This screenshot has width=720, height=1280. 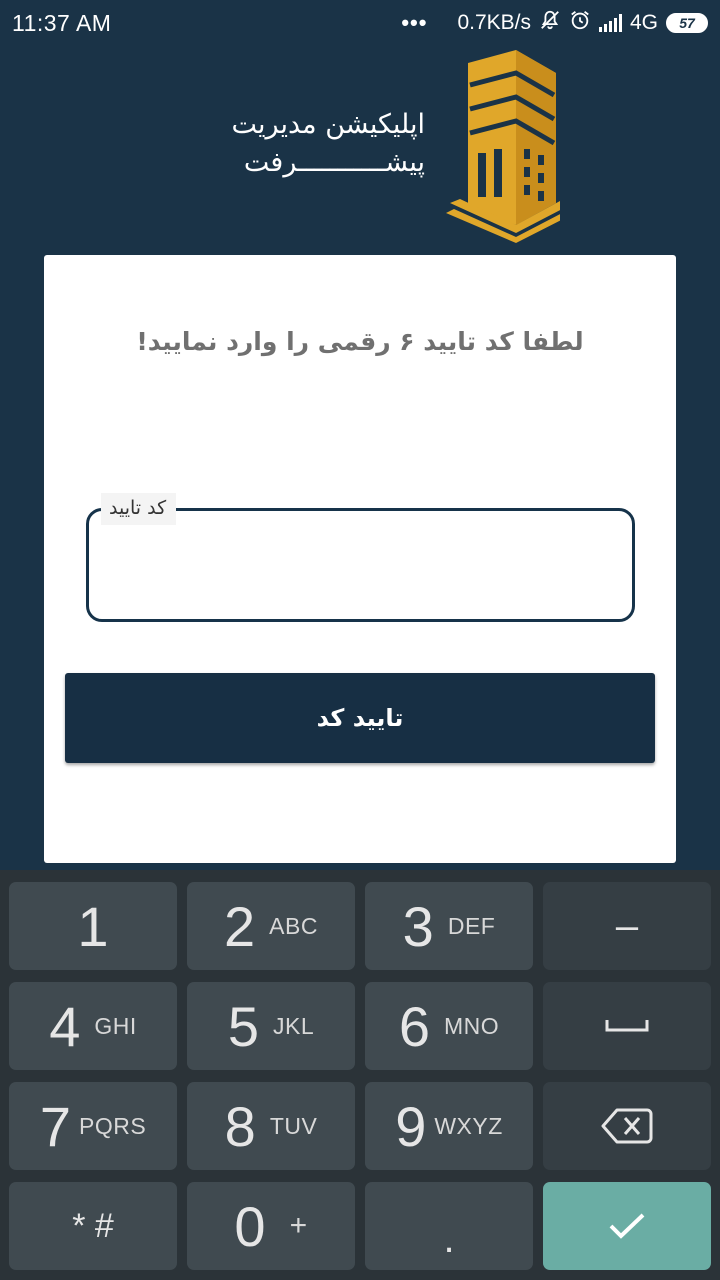 What do you see at coordinates (418, 926) in the screenshot?
I see `key-3-digit: 3` at bounding box center [418, 926].